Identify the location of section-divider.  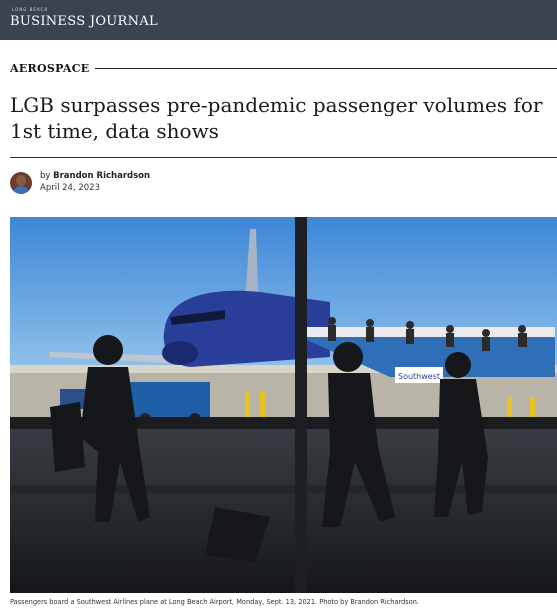
(326, 68).